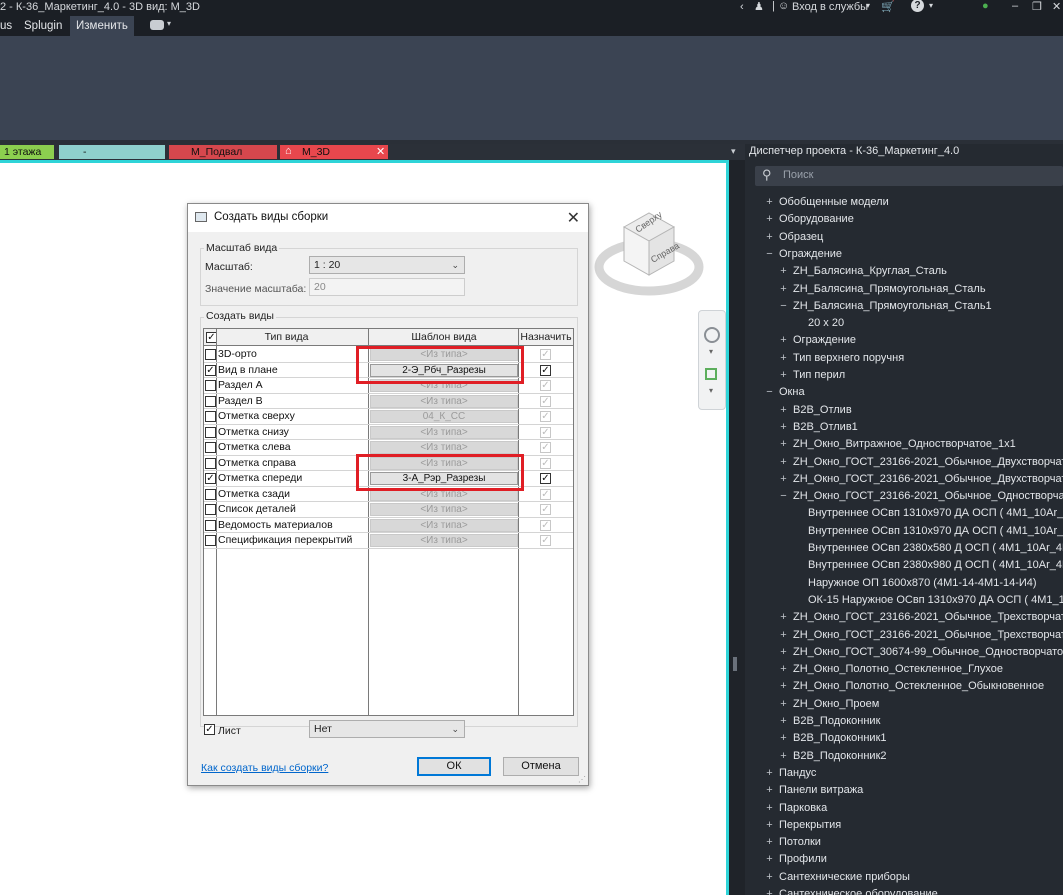 The width and height of the screenshot is (1063, 895). Describe the element at coordinates (43, 26) in the screenshot. I see `ribbon-tab-splugin: Splugin` at that location.